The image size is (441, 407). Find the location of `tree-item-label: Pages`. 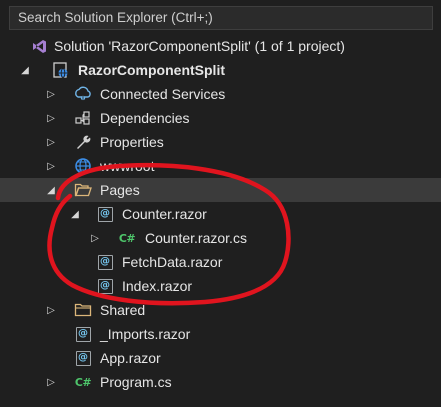

tree-item-label: Pages is located at coordinates (120, 190).